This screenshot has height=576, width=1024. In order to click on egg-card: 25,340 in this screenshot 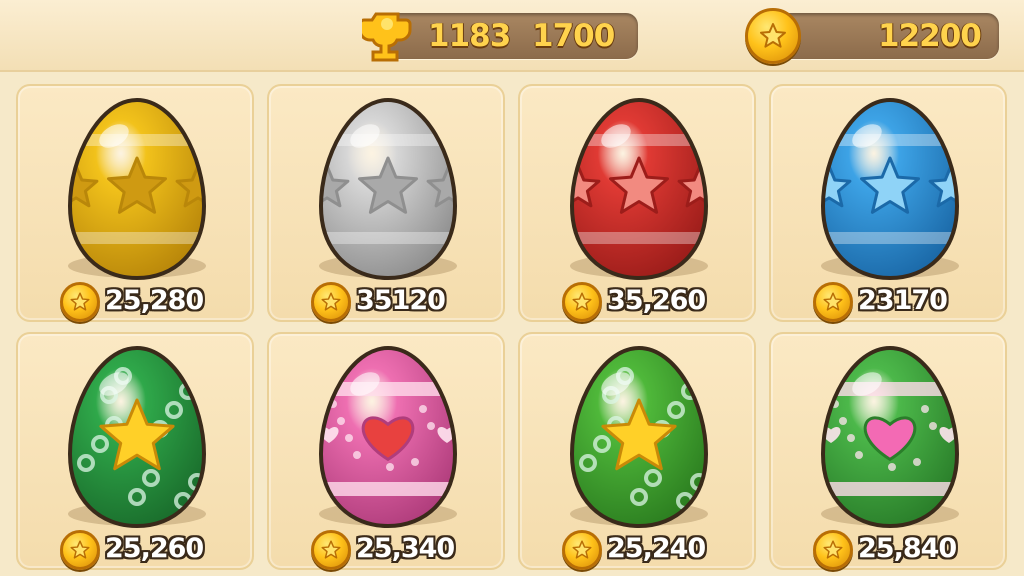, I will do `click(386, 451)`.